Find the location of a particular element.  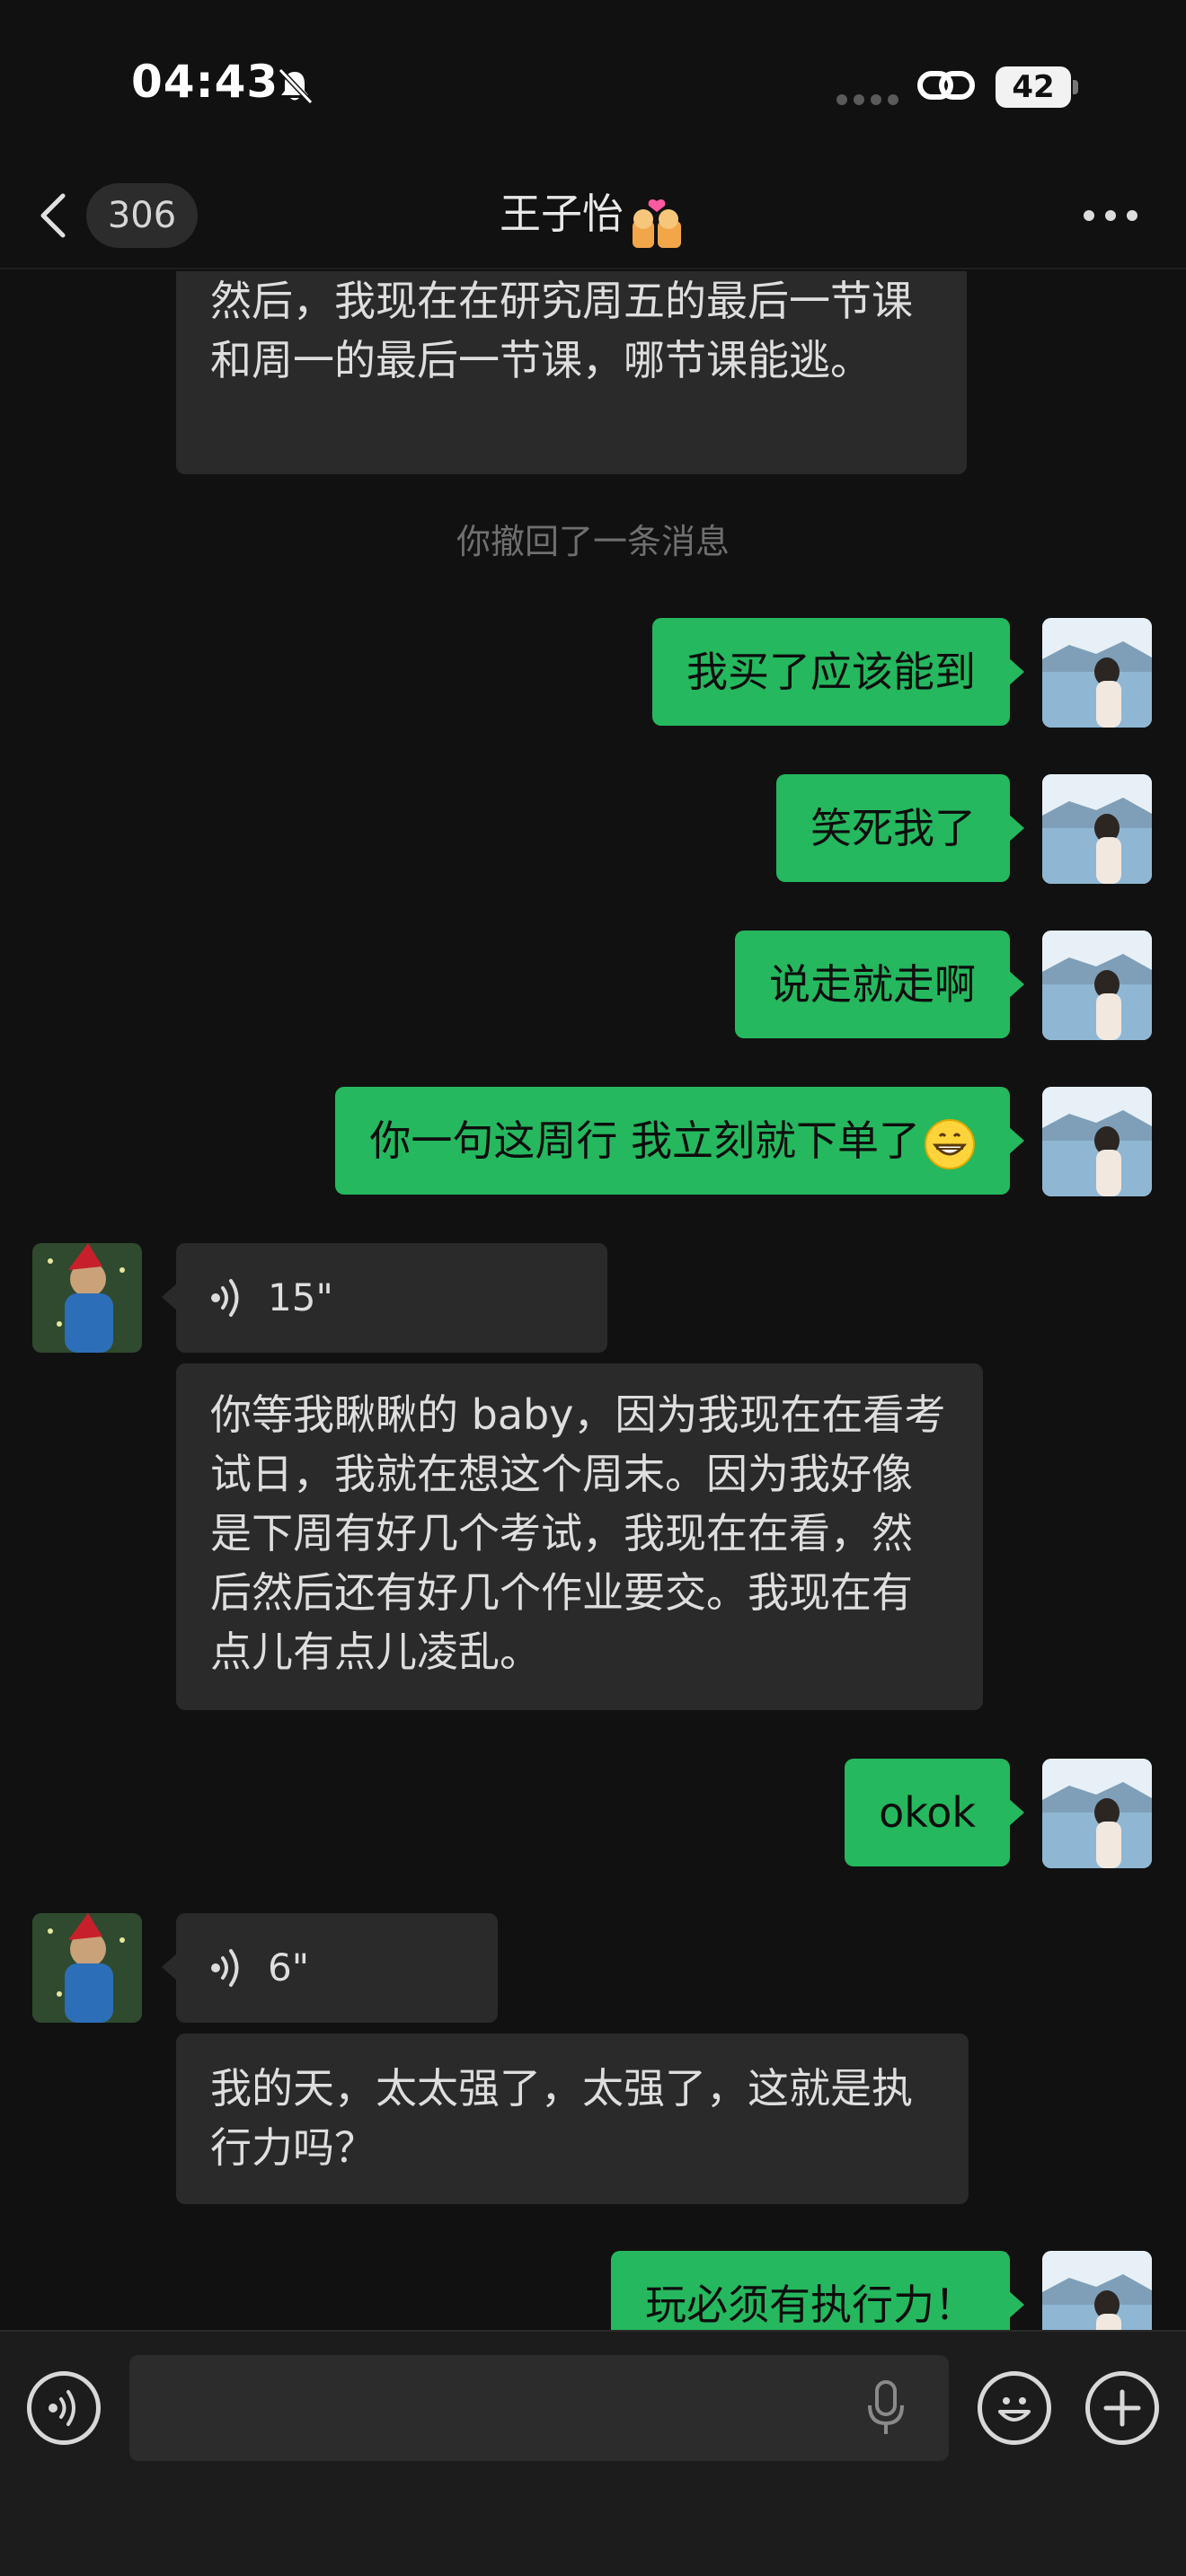

chat-header: 306 王子怡 is located at coordinates (593, 215).